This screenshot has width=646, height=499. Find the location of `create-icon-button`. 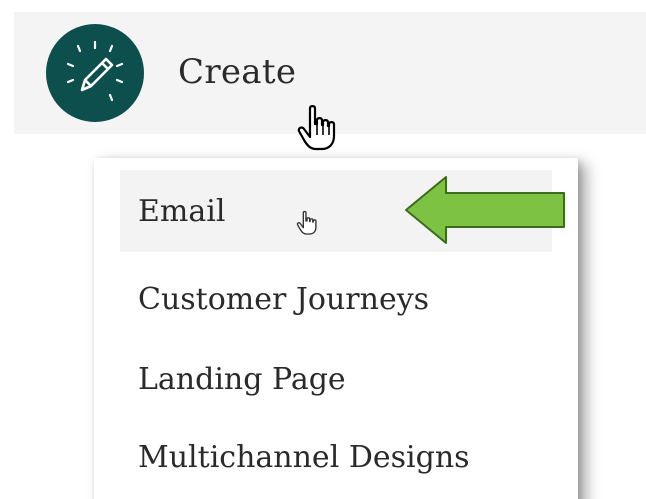

create-icon-button is located at coordinates (95, 73).